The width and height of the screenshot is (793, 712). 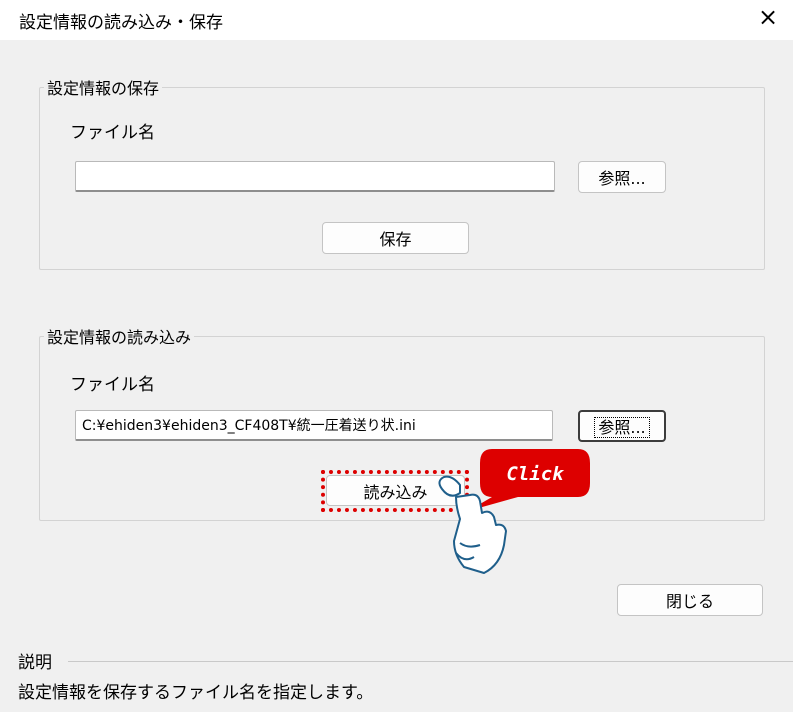 I want to click on title-bar: 設定情報の読み込み・保存 ×, so click(x=396, y=20).